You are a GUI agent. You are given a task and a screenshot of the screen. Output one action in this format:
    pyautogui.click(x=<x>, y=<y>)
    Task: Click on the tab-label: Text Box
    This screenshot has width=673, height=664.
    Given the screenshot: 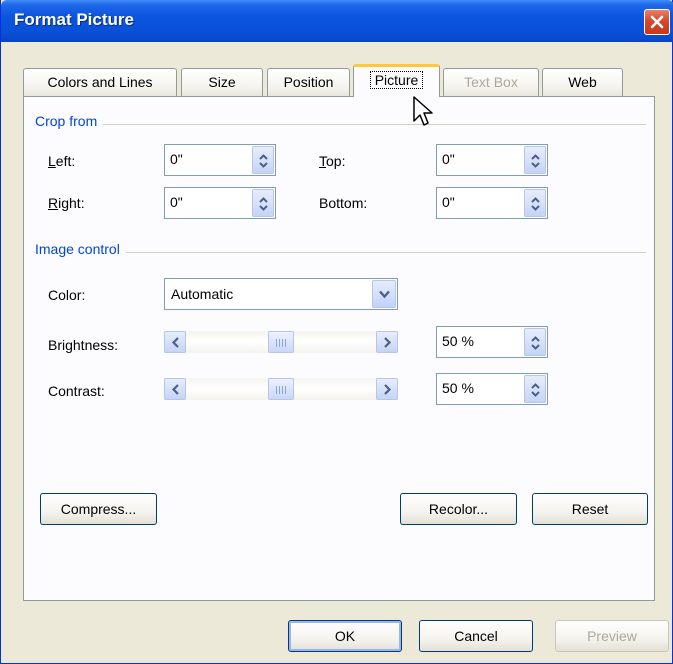 What is the action you would take?
    pyautogui.click(x=491, y=82)
    